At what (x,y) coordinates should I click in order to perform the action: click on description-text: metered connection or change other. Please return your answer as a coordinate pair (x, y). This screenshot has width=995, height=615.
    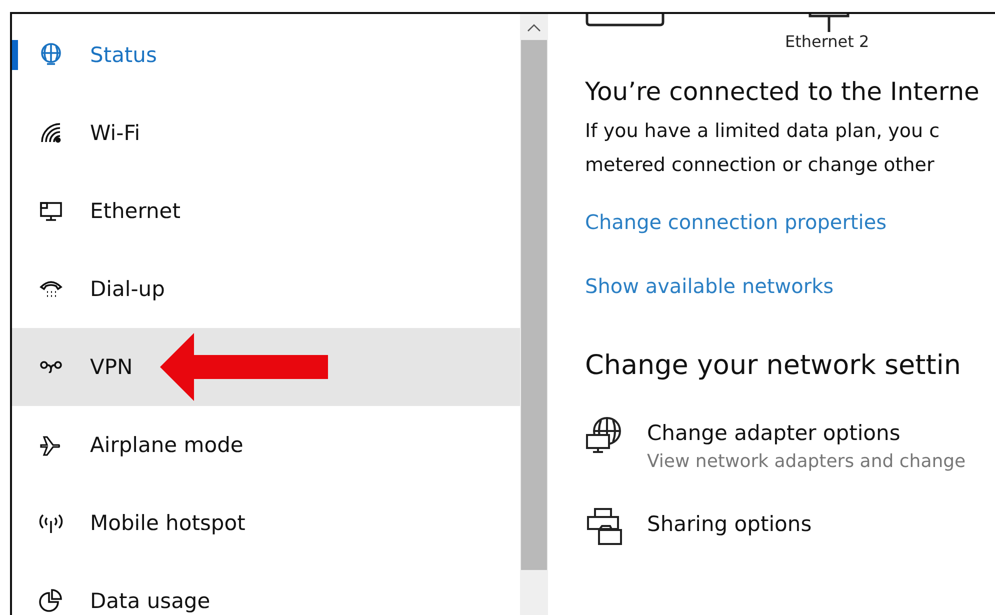
    Looking at the image, I should click on (760, 165).